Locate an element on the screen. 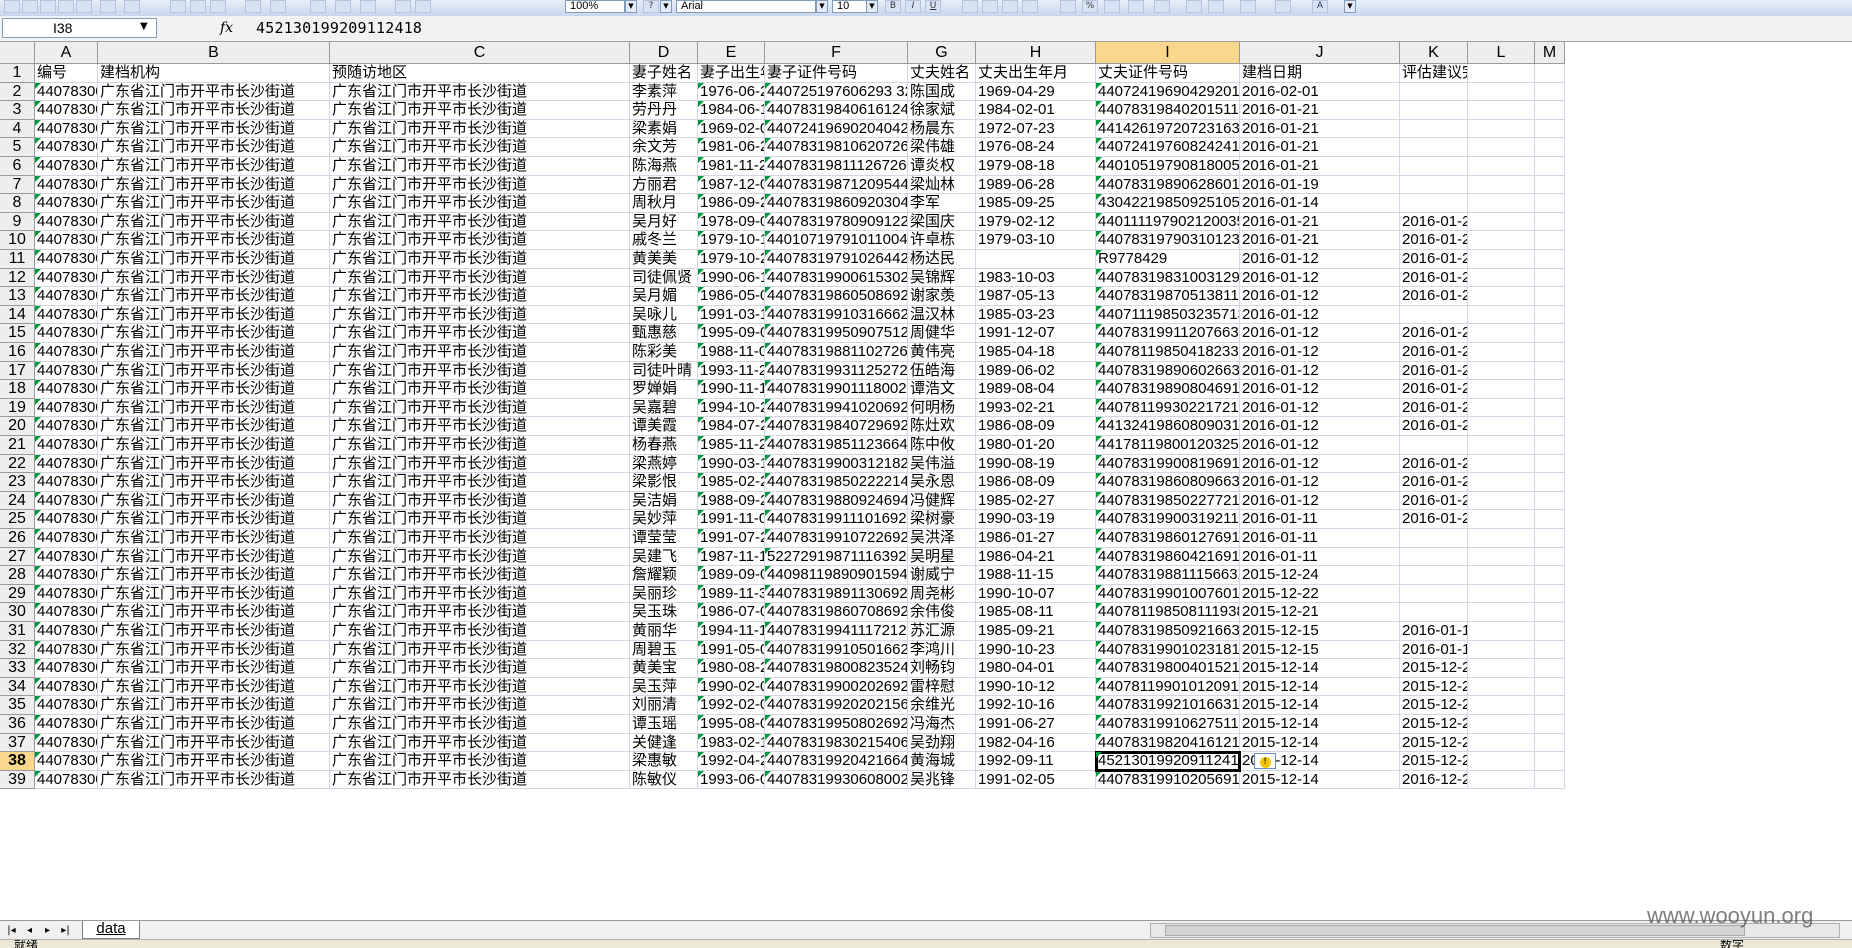 The width and height of the screenshot is (1852, 948). cell-h26: 1986-01-27 is located at coordinates (1036, 538).